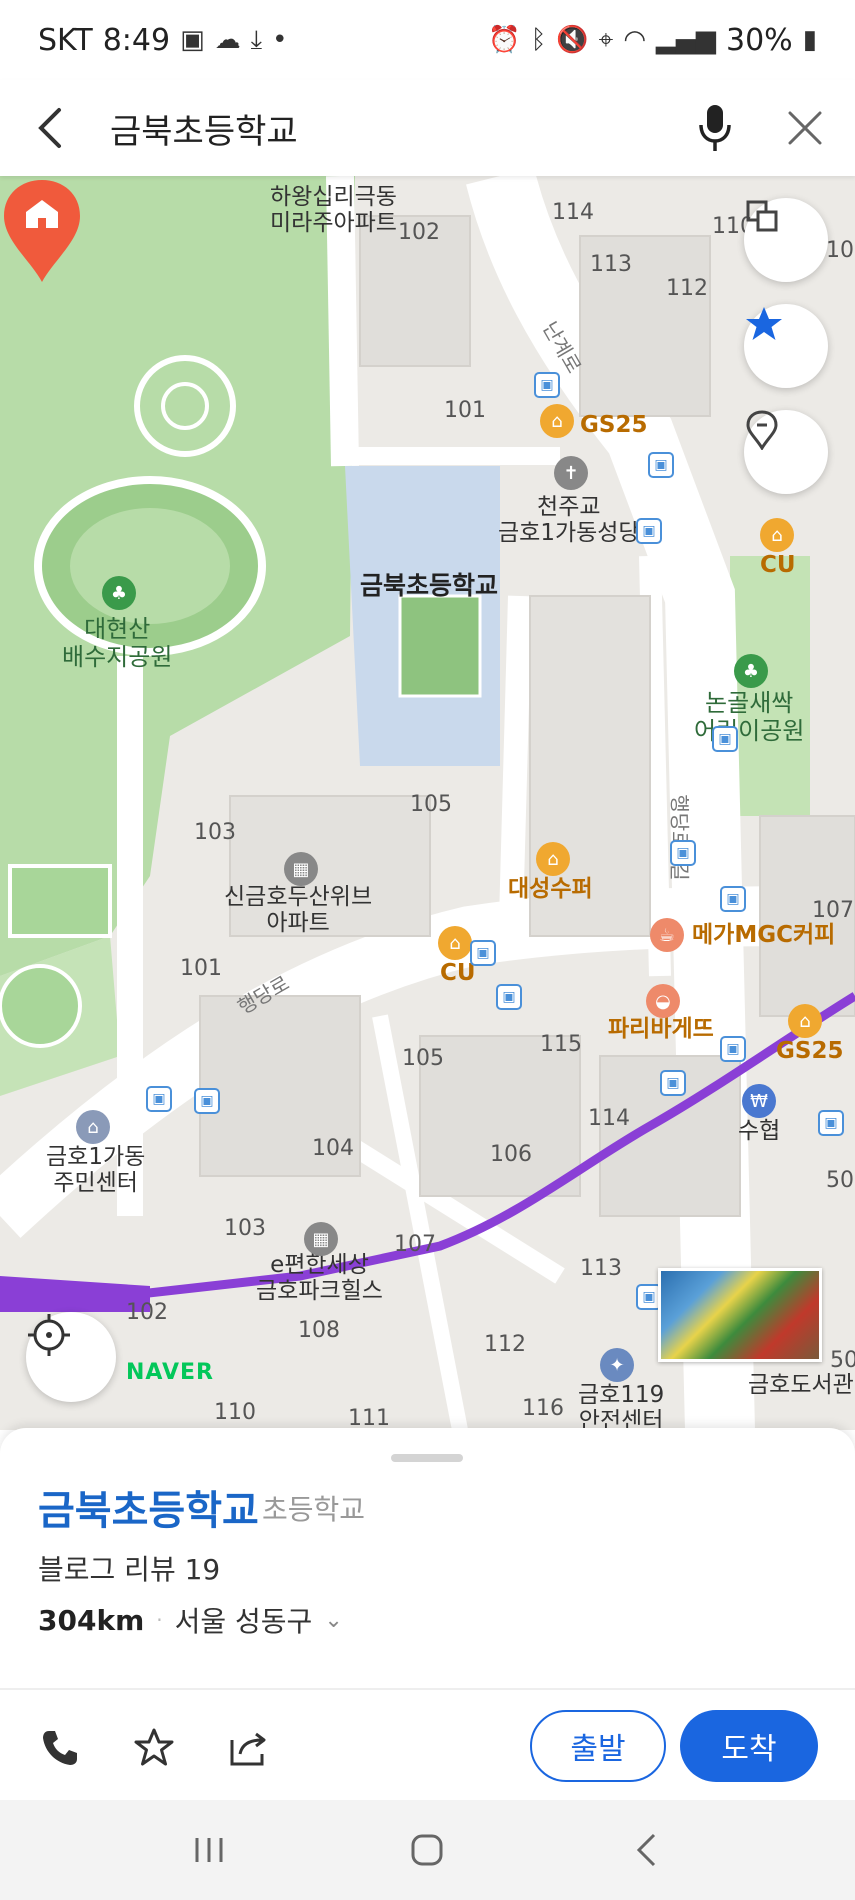  I want to click on voice-search-button, so click(715, 128).